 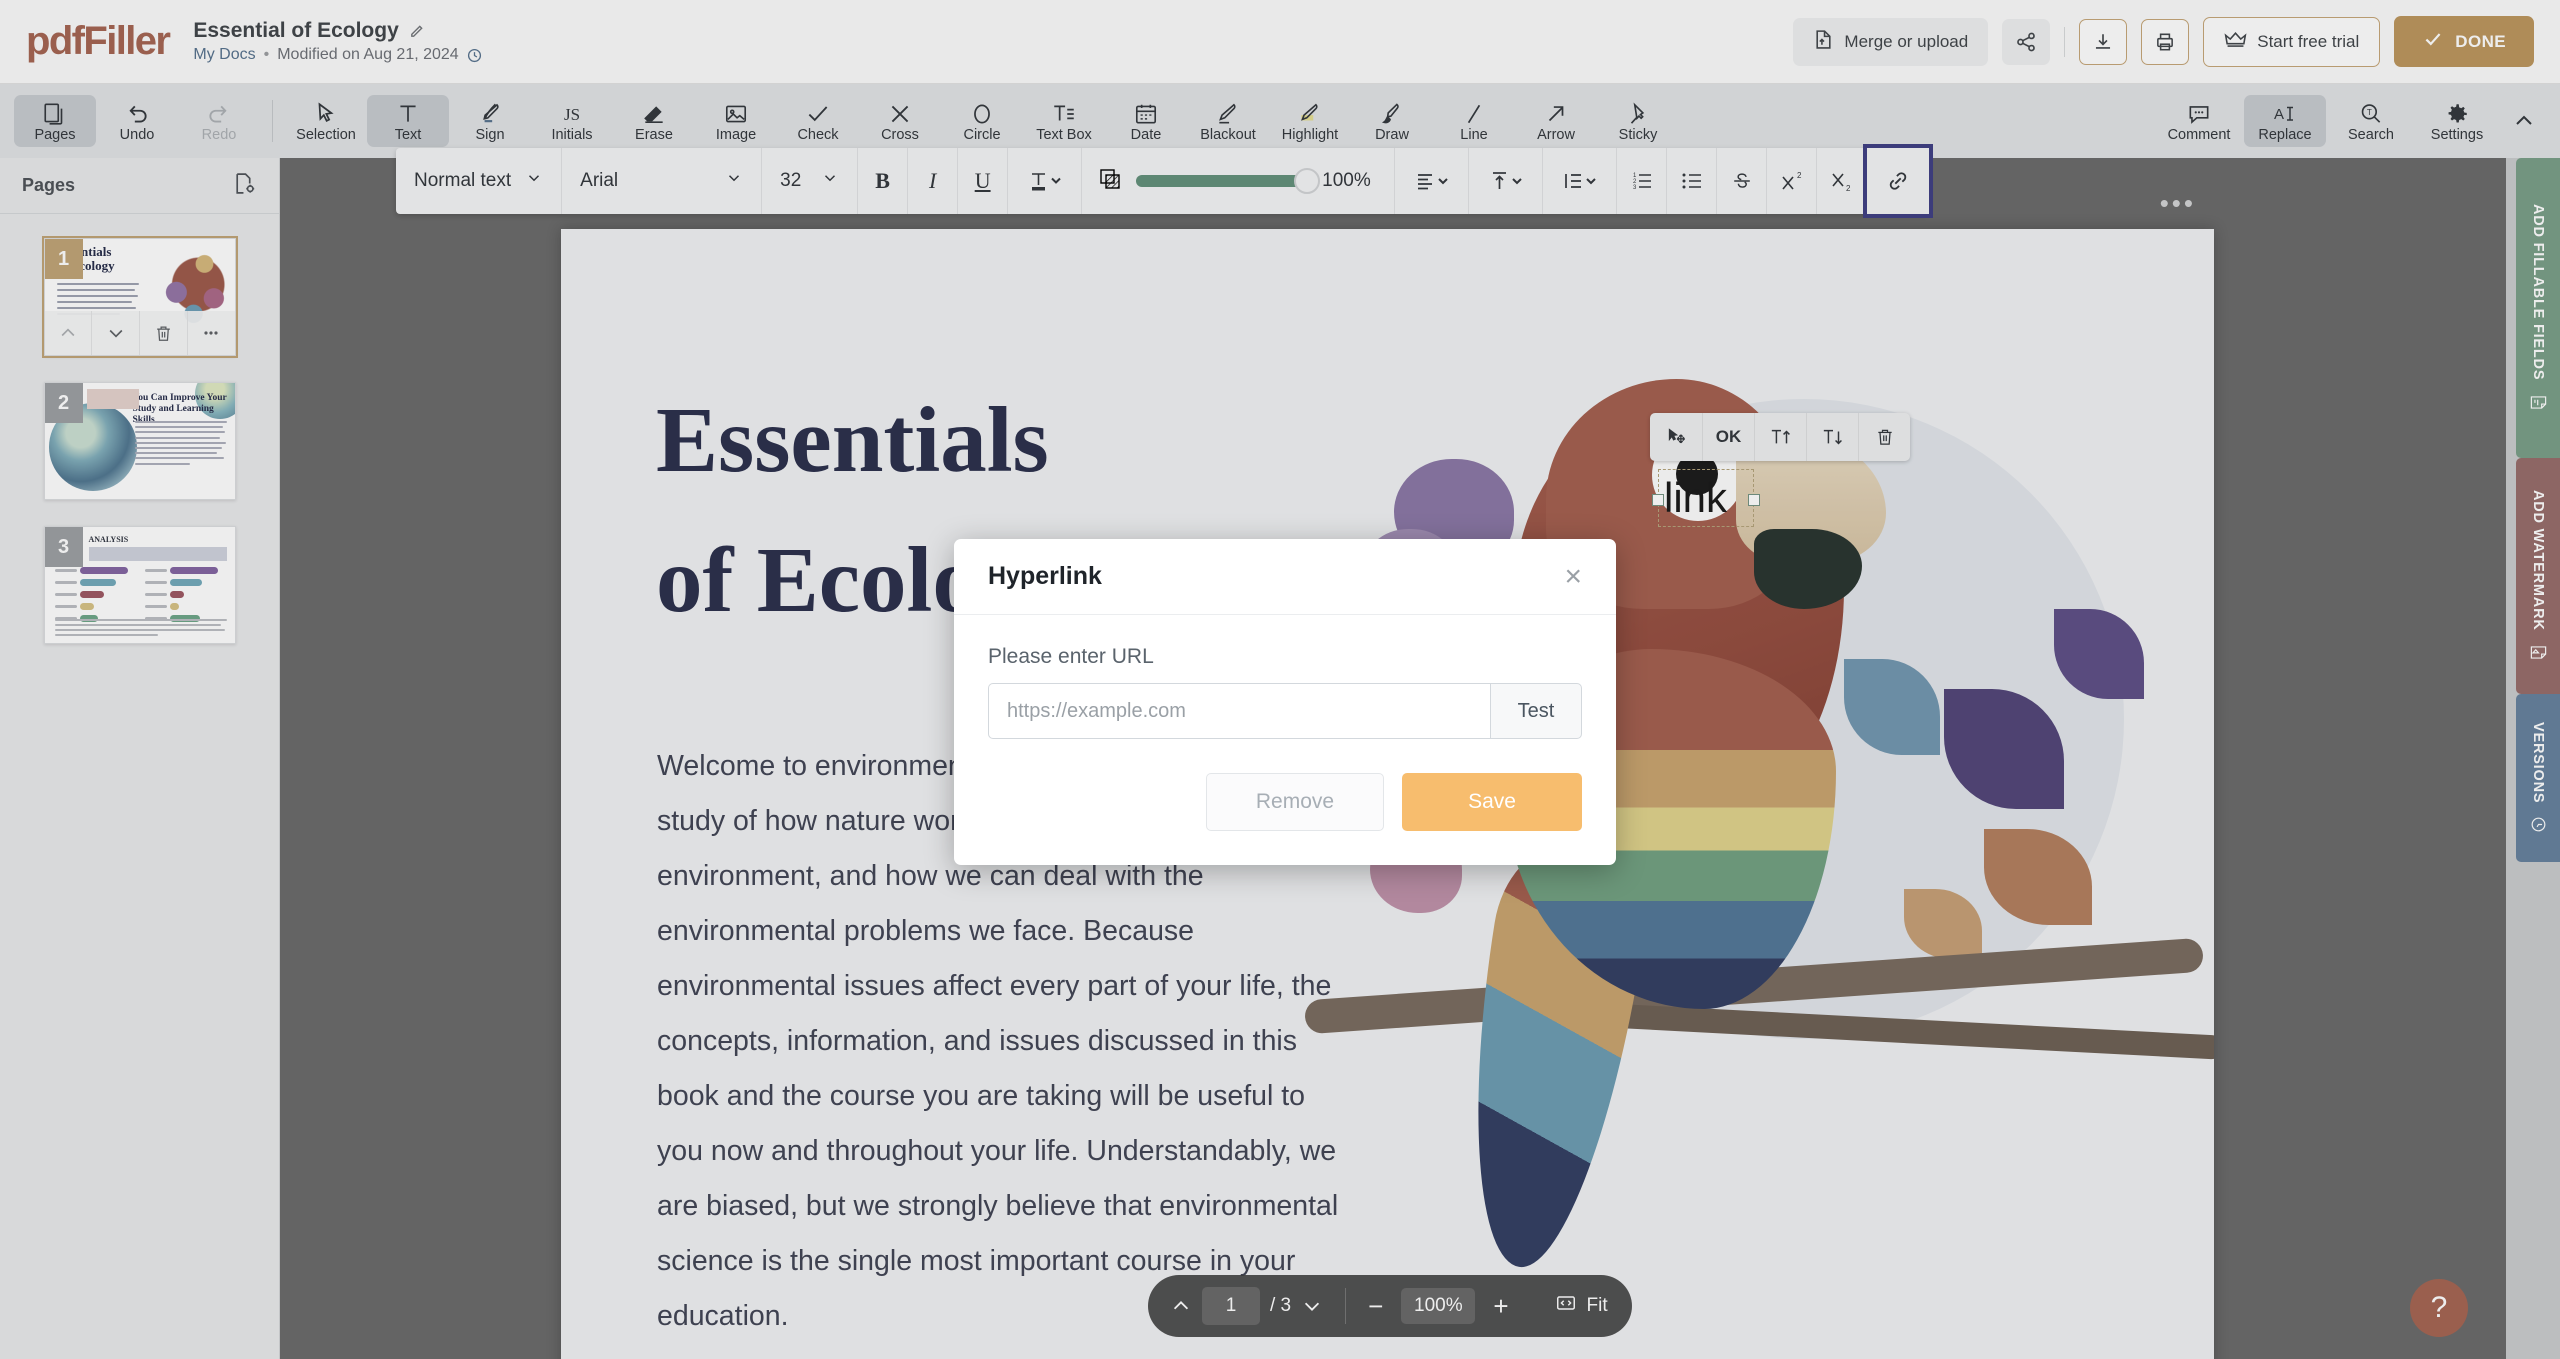 I want to click on url-input-row: Test, so click(x=1285, y=711).